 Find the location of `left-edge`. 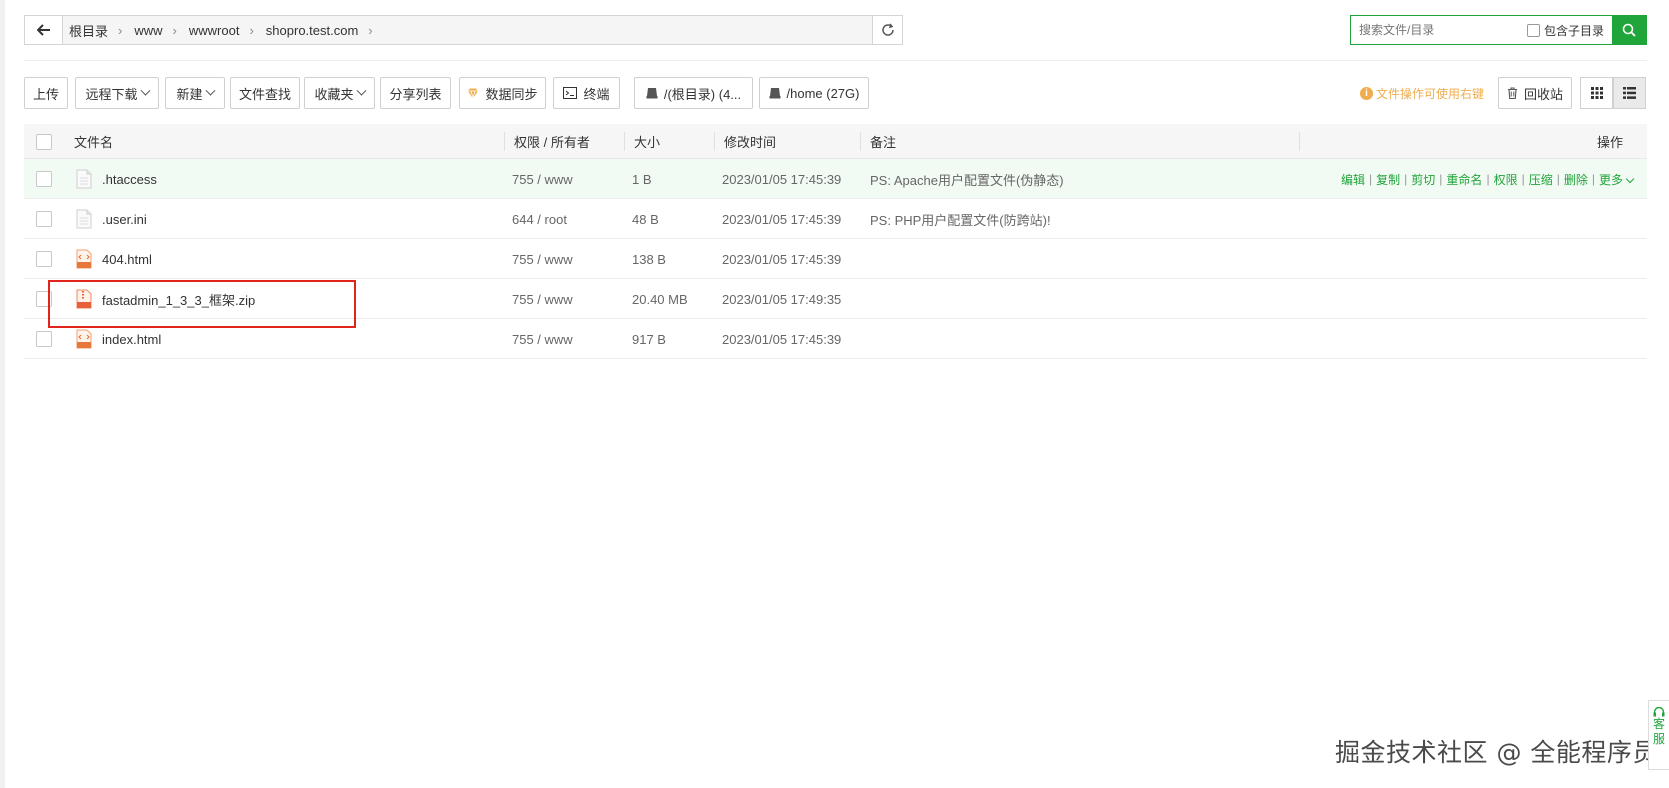

left-edge is located at coordinates (2, 394).